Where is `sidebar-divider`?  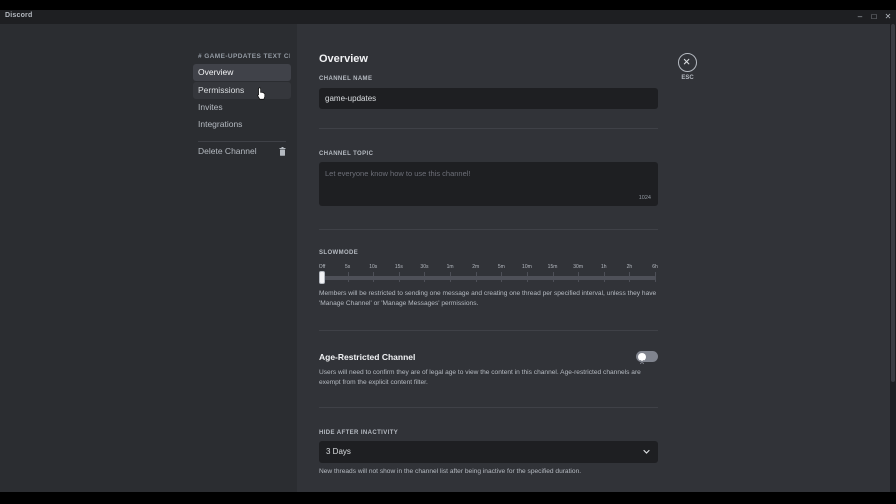
sidebar-divider is located at coordinates (242, 141).